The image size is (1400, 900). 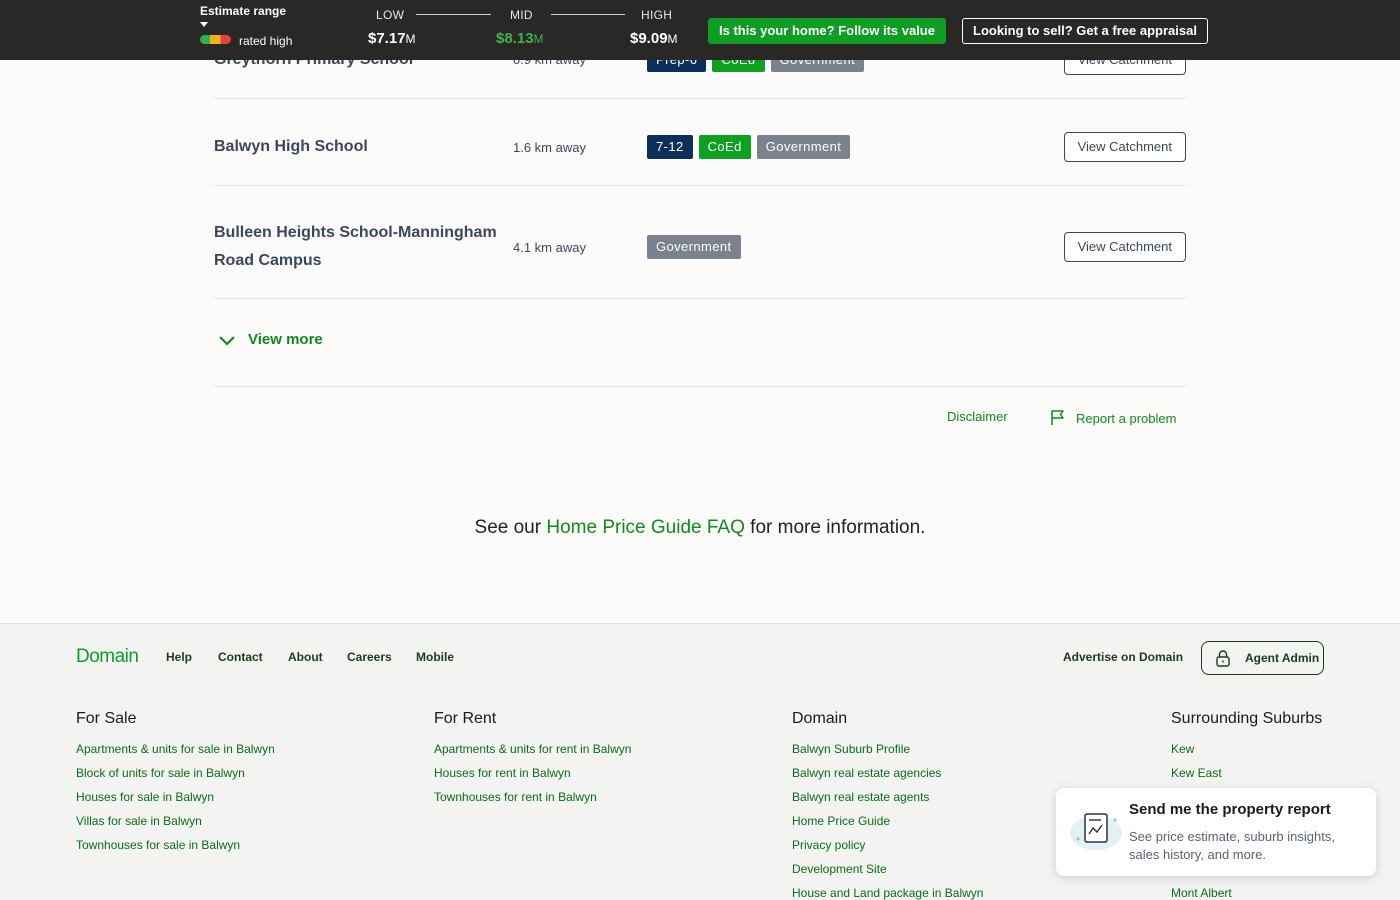 I want to click on domain-logo: Domain, so click(x=107, y=657).